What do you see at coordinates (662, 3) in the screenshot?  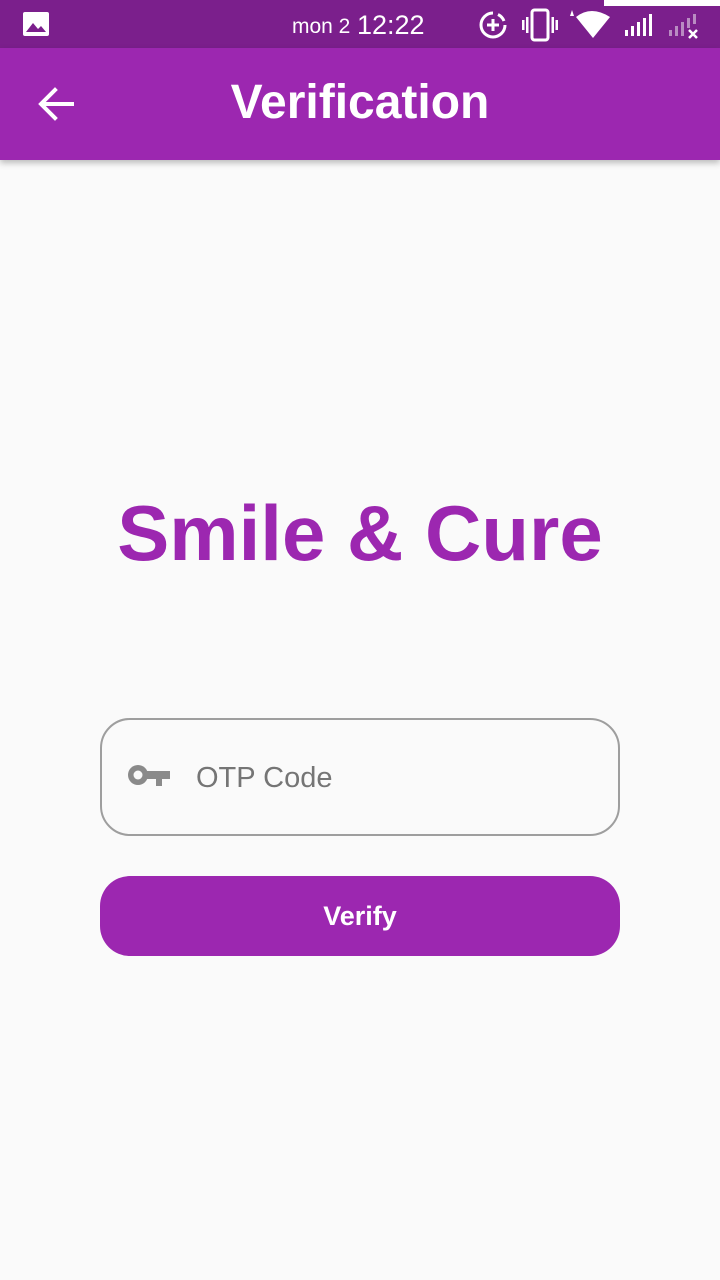 I see `status-bar-indicator-line` at bounding box center [662, 3].